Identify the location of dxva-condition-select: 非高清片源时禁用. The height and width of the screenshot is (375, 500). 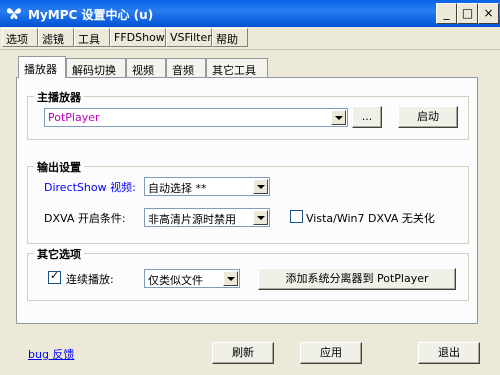
(207, 217).